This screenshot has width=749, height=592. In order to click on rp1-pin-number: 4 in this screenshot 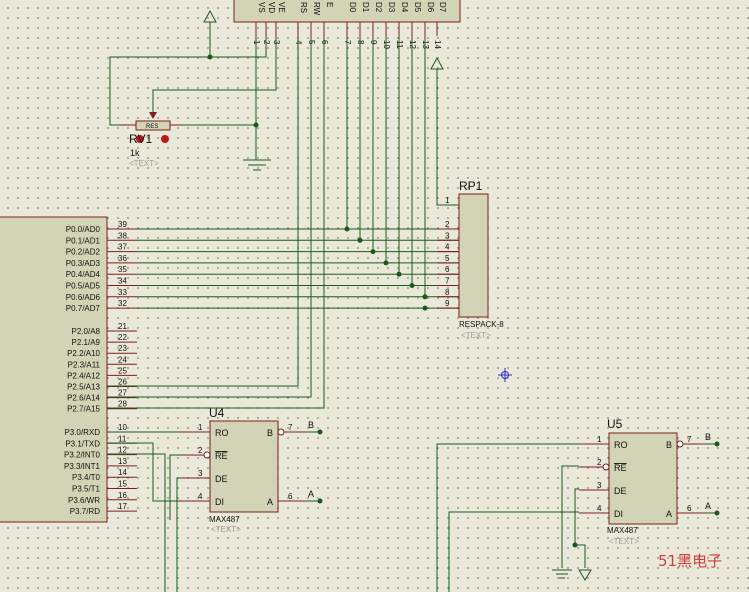, I will do `click(447, 247)`.